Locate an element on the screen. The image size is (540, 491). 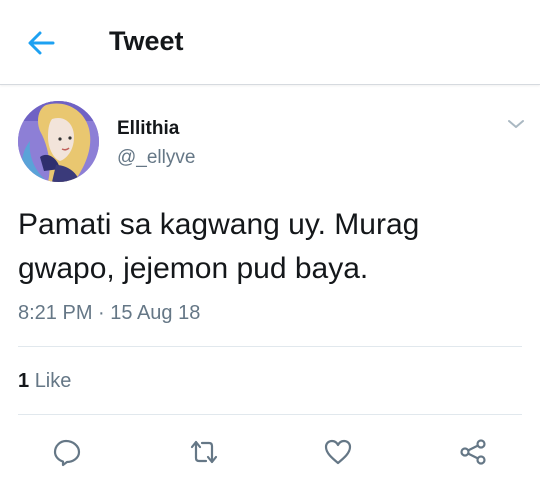
avatar is located at coordinates (58, 141).